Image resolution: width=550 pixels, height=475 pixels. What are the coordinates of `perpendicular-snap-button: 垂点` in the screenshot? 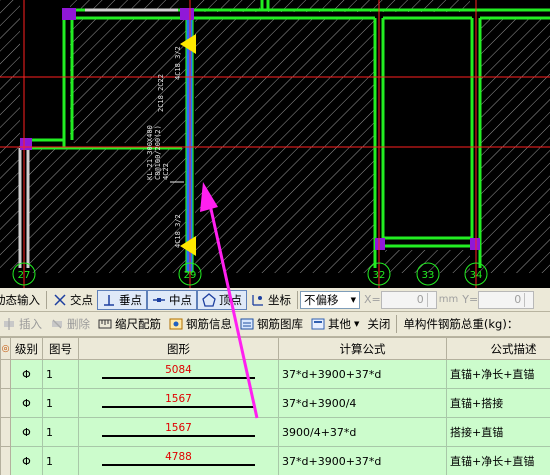 It's located at (122, 299).